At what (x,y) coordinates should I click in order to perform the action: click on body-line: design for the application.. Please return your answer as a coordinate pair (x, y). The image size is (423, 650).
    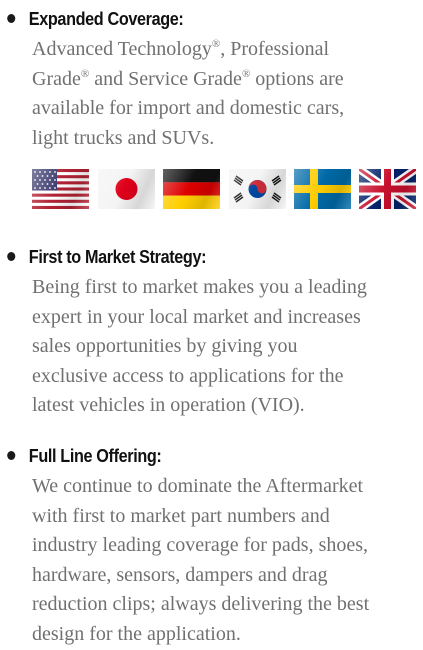
    Looking at the image, I should click on (136, 633).